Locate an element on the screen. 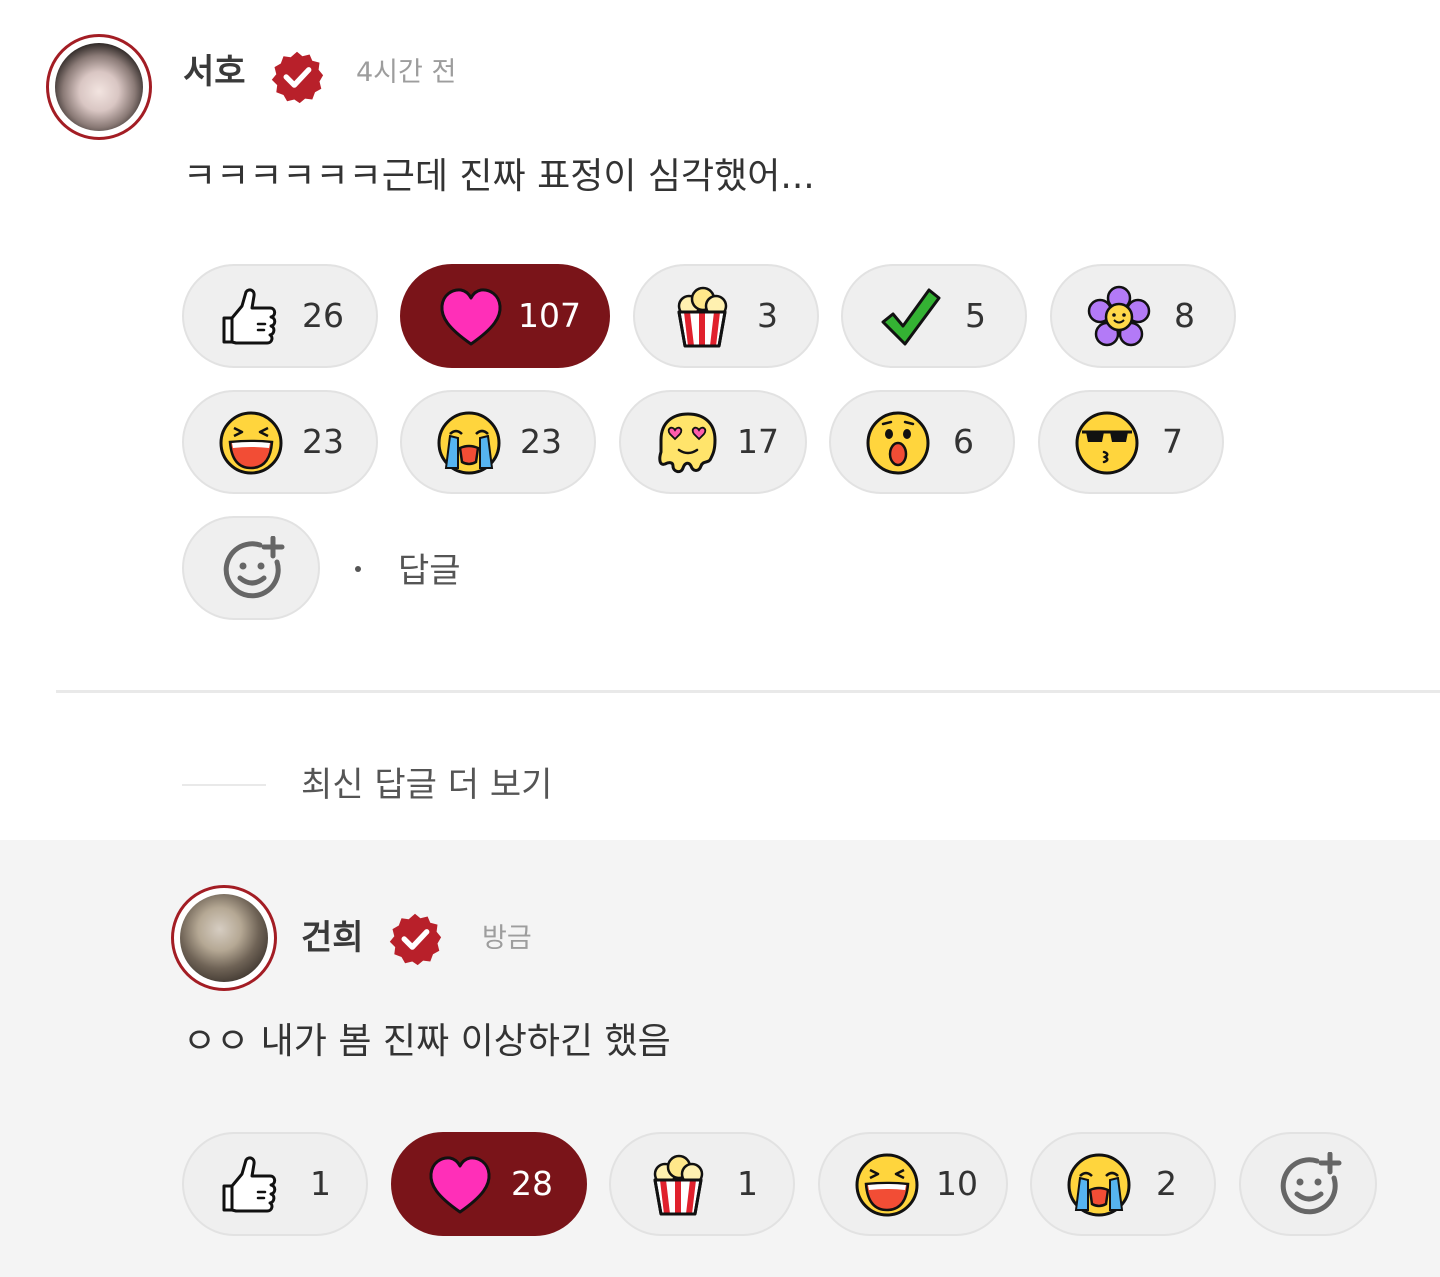 The image size is (1440, 1277). author-photo is located at coordinates (99, 87).